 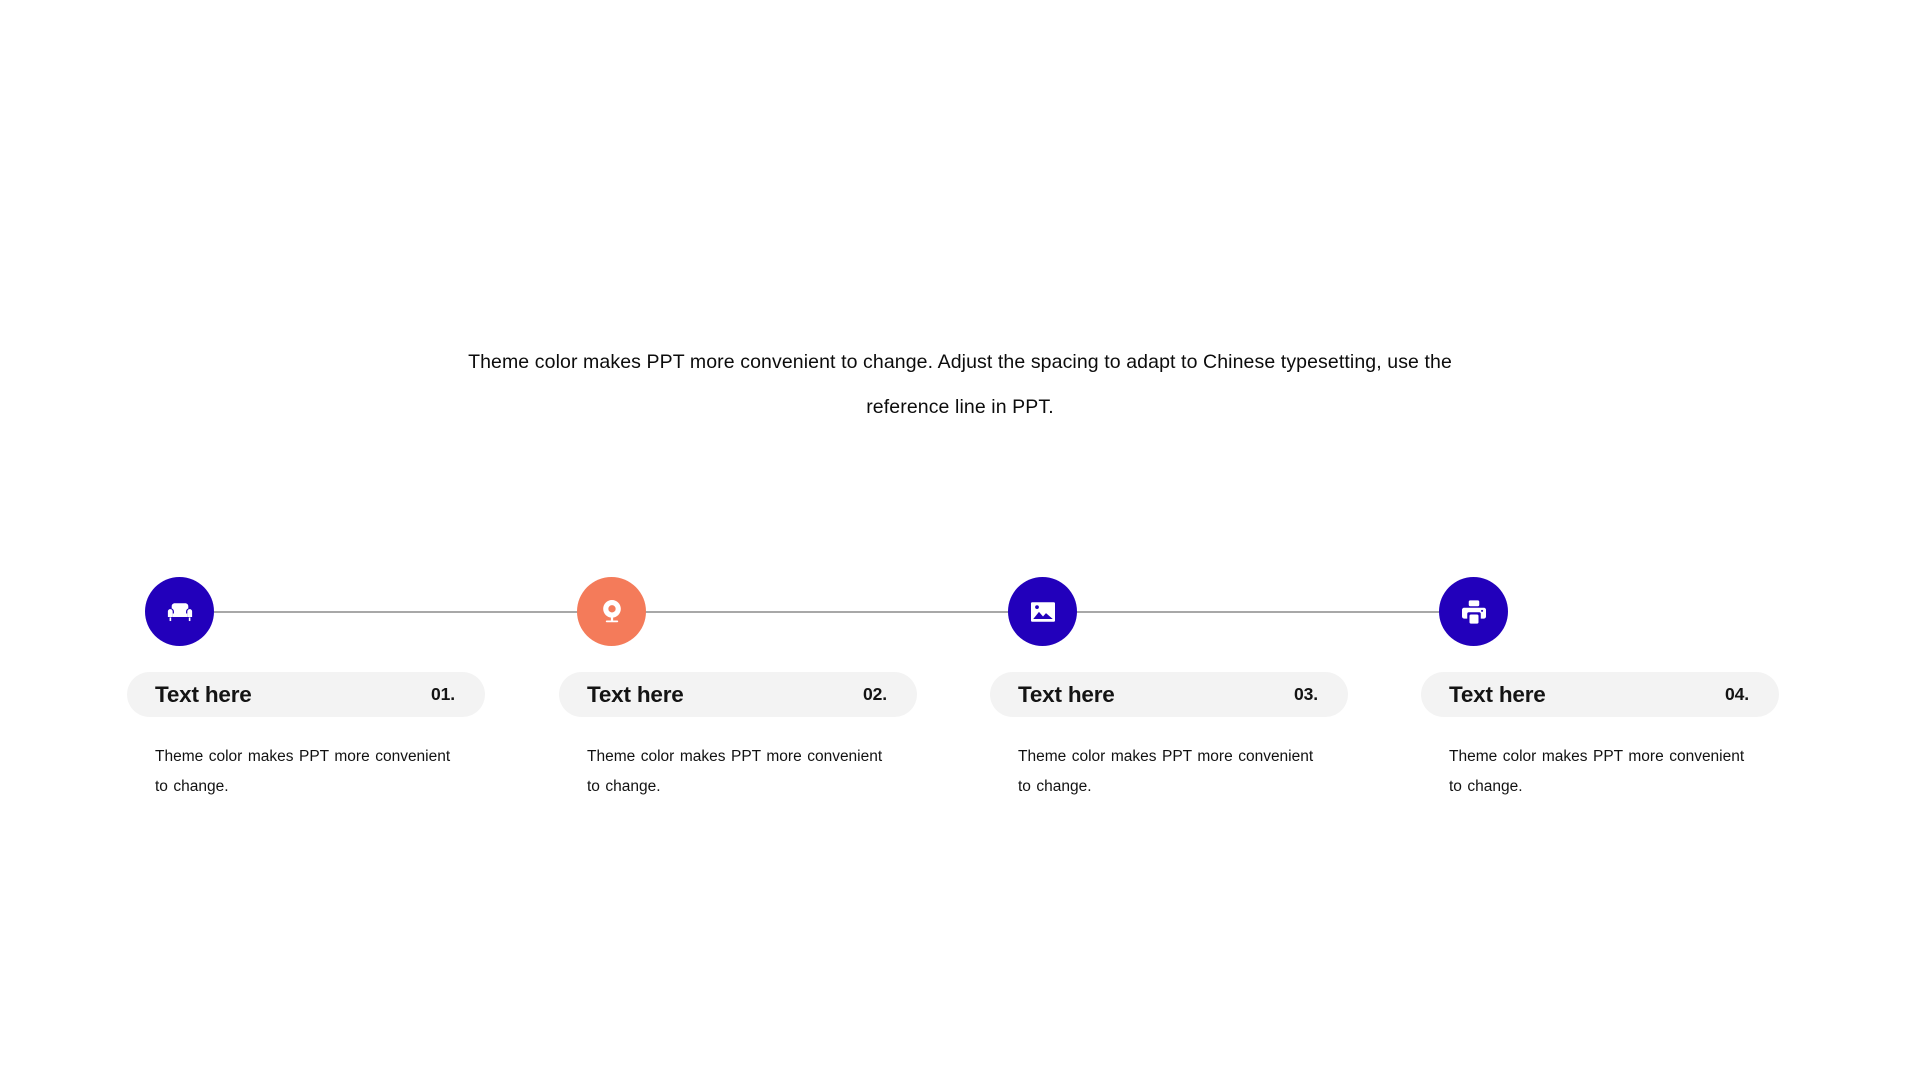 I want to click on card-number: 01., so click(x=442, y=694).